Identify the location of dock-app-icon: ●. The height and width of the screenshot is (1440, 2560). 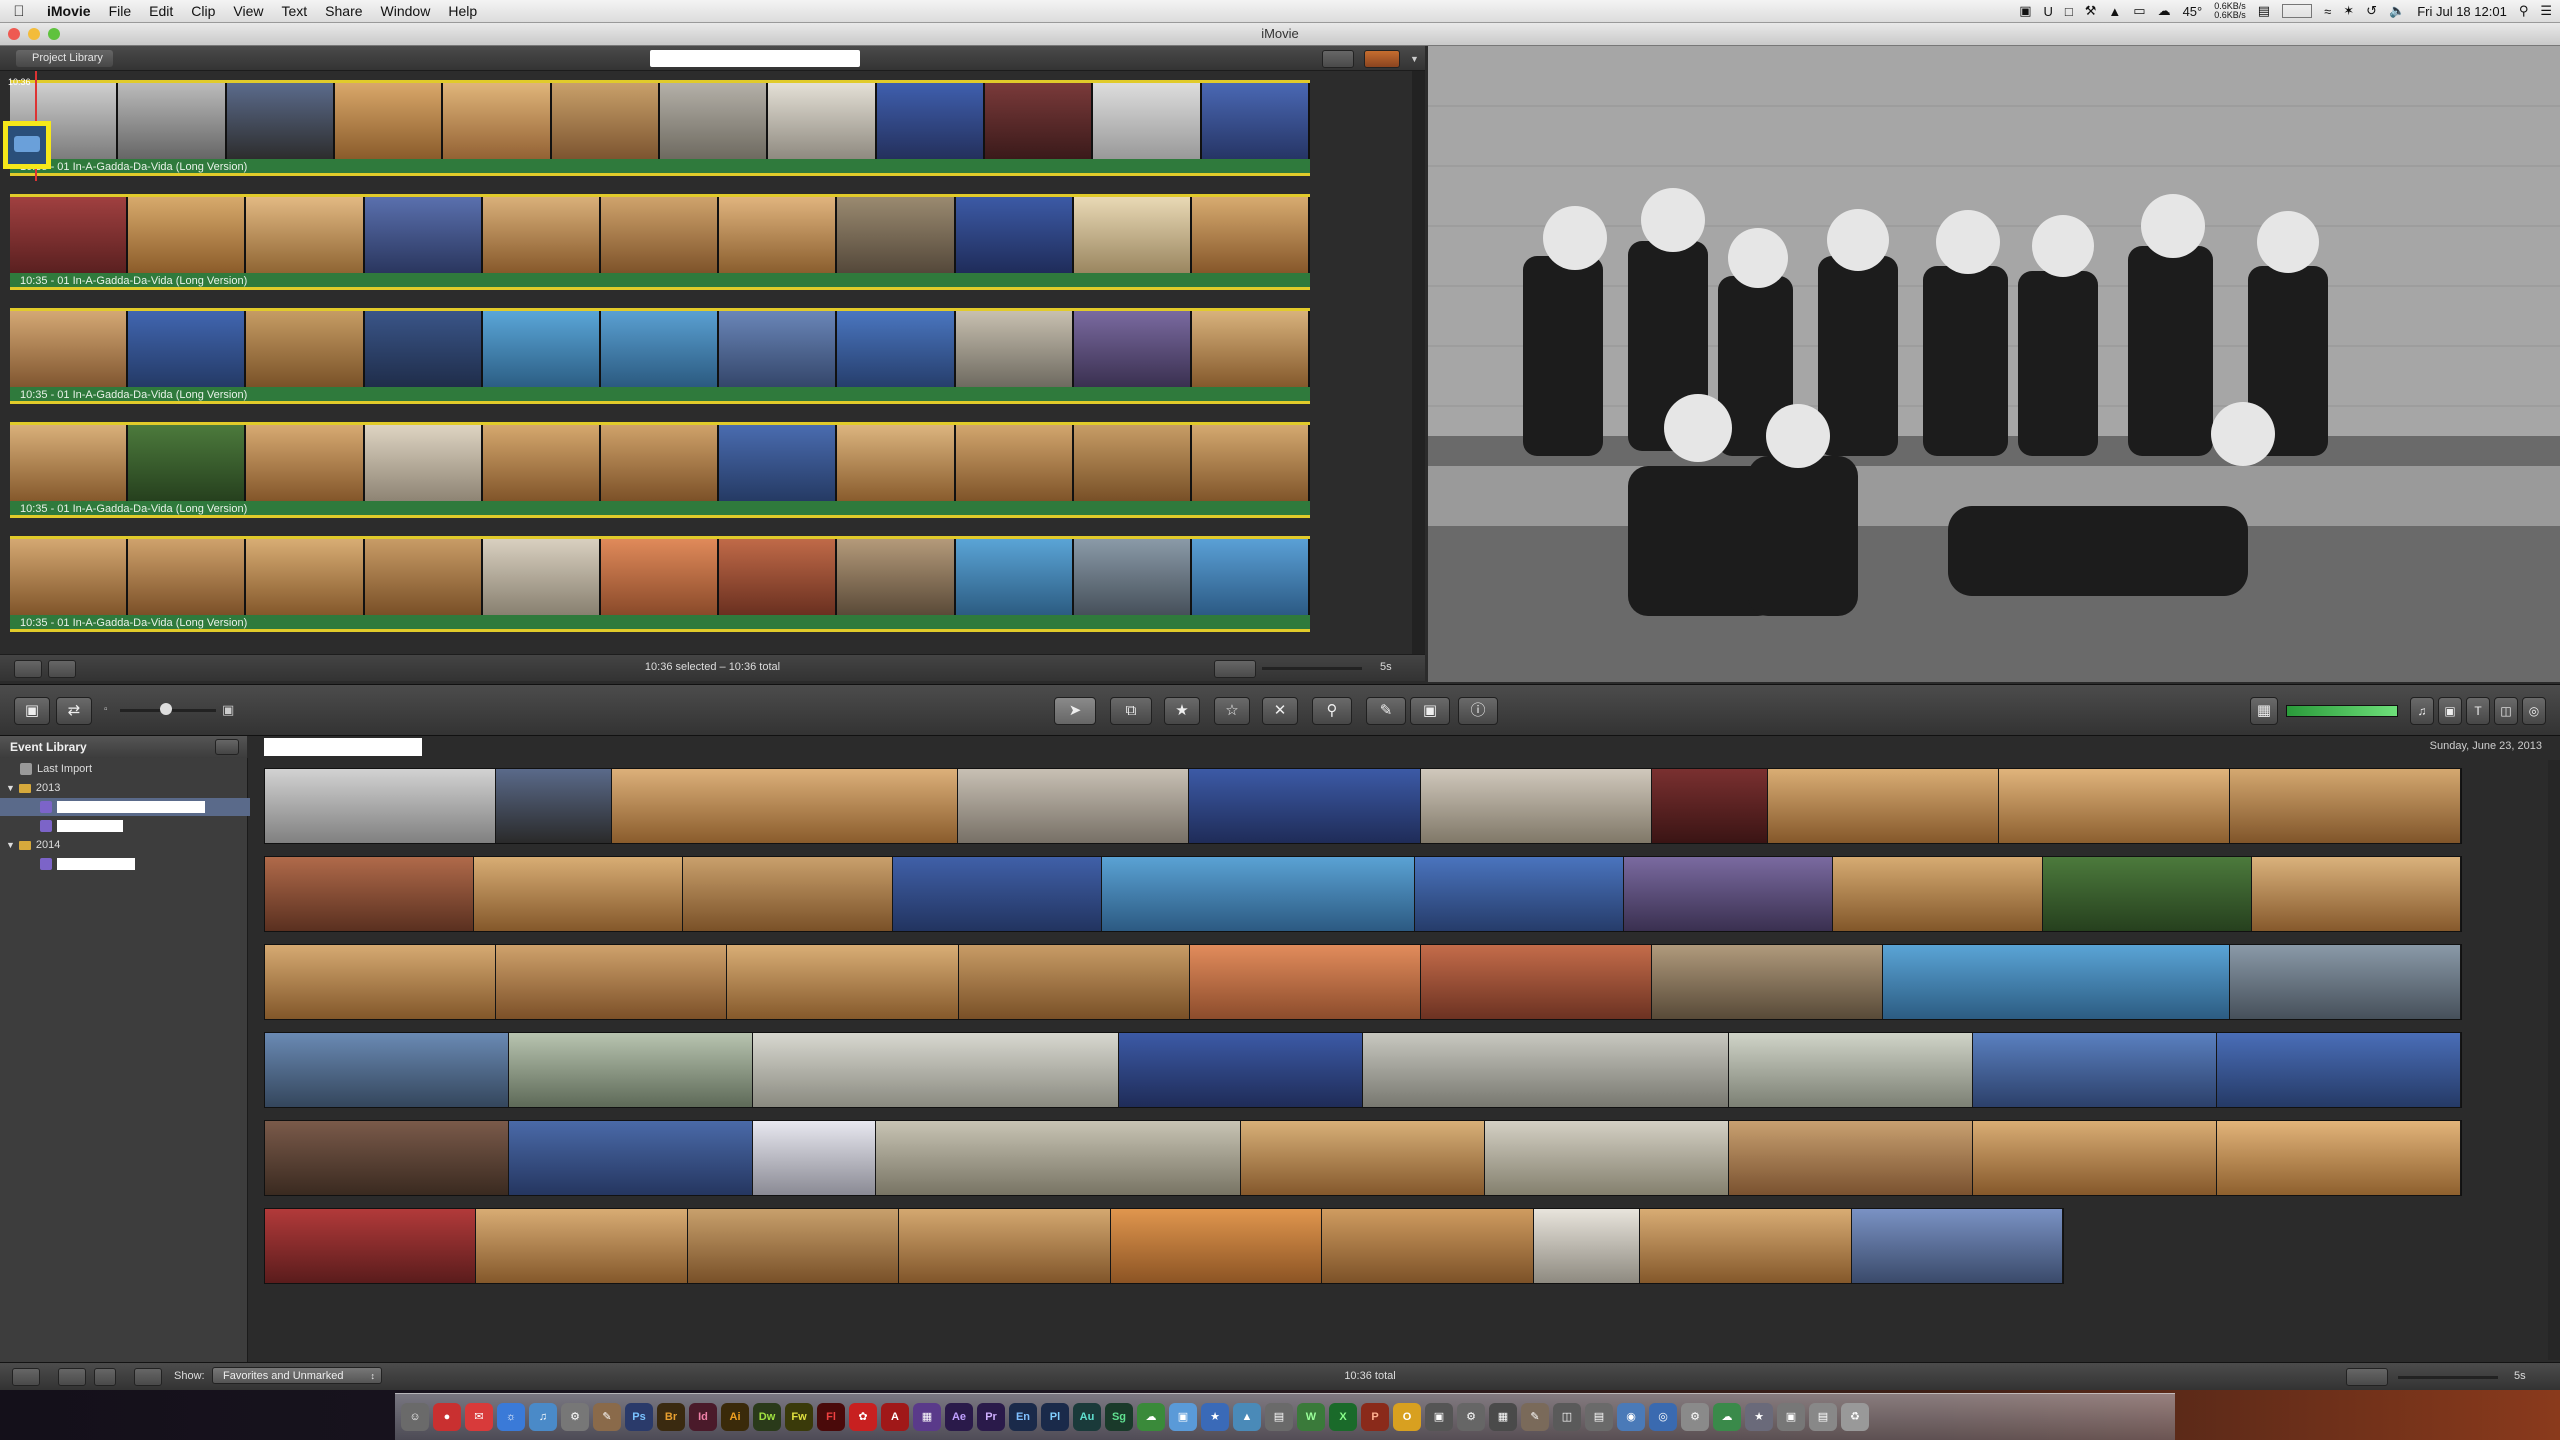
(447, 1417).